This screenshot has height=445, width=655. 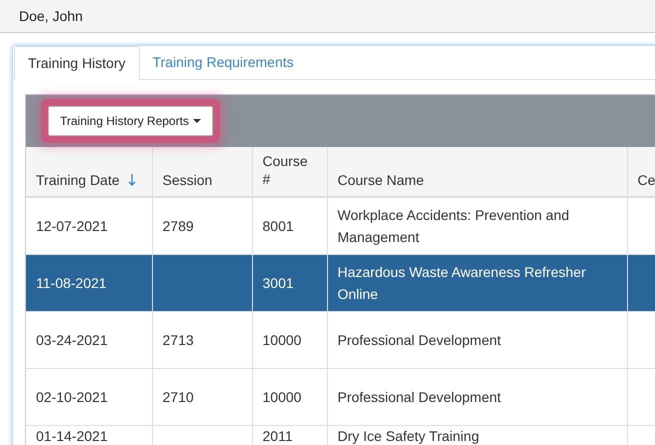 What do you see at coordinates (454, 225) in the screenshot?
I see `table-cell: Workplace Accidents: Prevention and Management` at bounding box center [454, 225].